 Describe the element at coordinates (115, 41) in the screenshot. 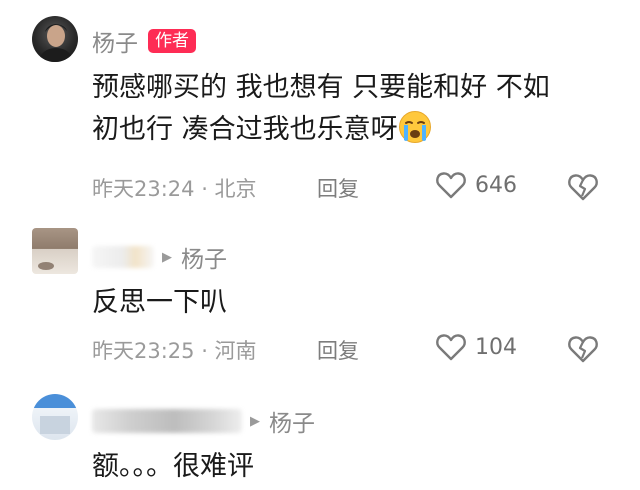

I see `username: 杨子` at that location.